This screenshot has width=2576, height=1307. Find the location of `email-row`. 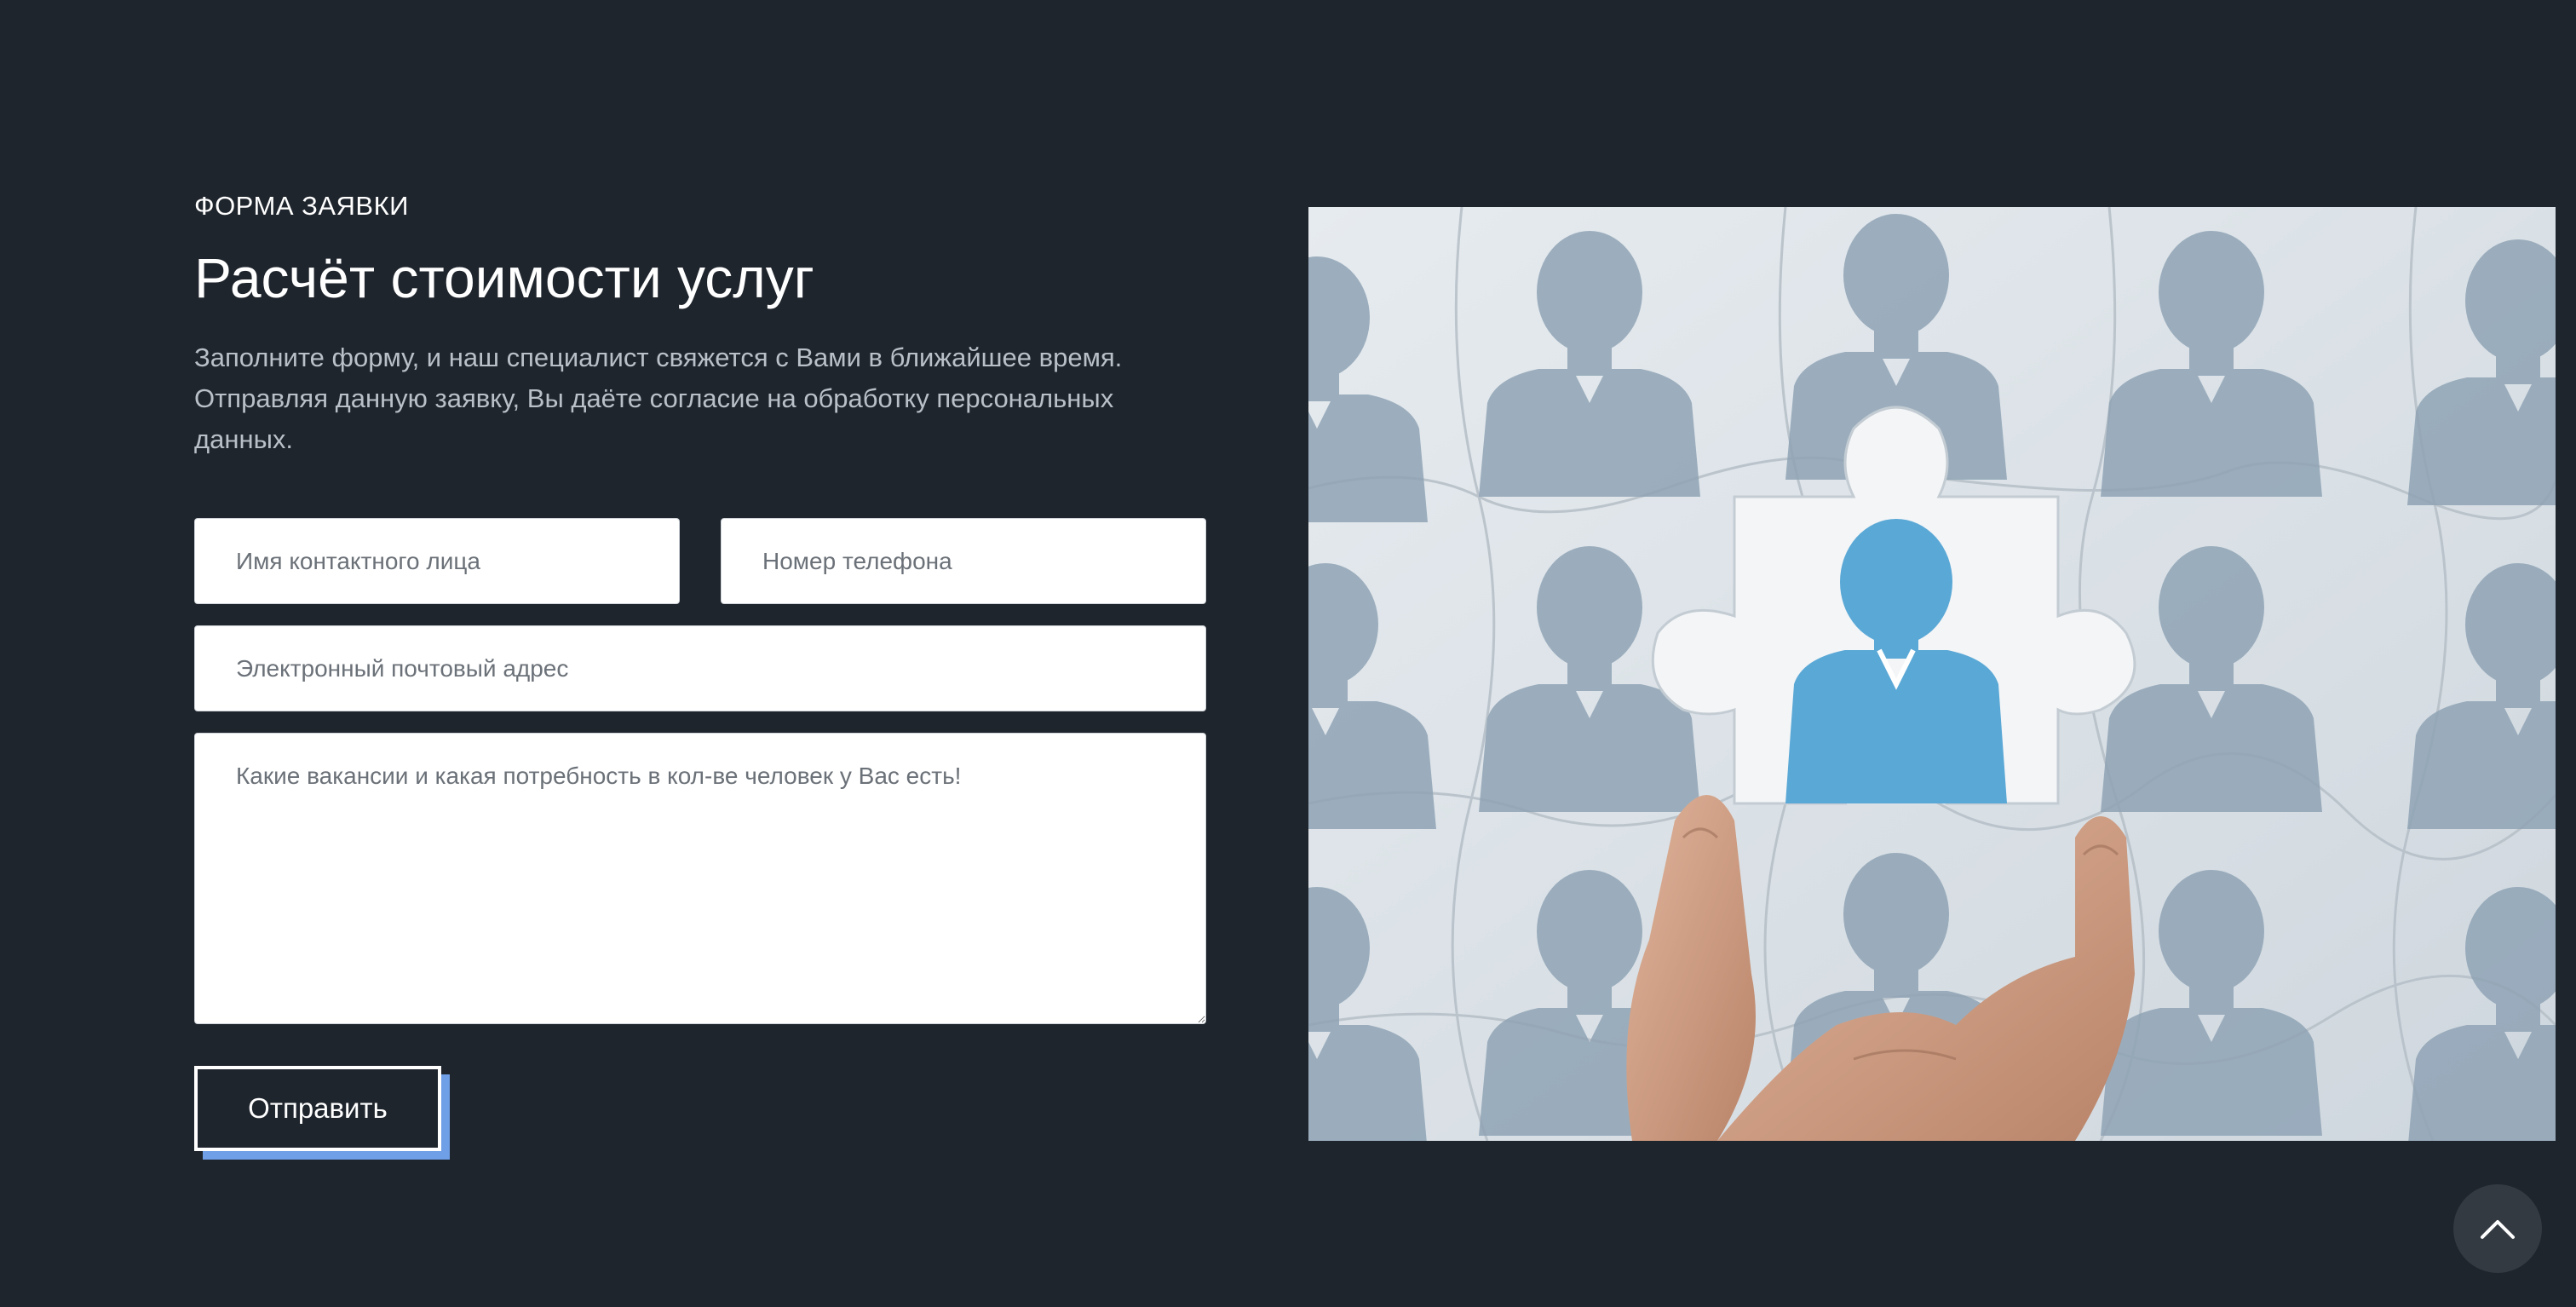

email-row is located at coordinates (700, 668).